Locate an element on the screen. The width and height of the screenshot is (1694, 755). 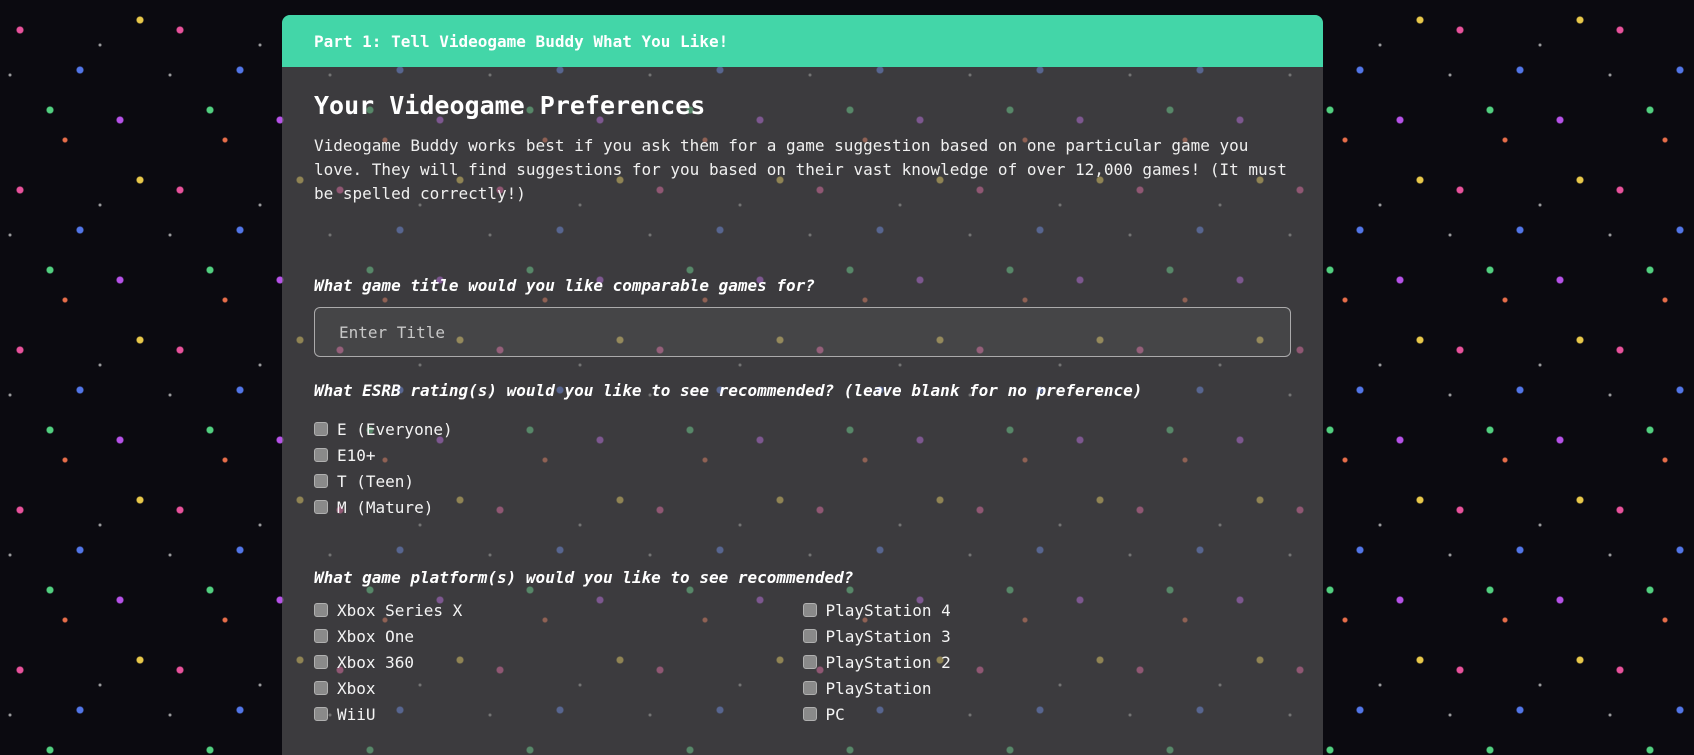
esrb-option-e10: E10+ is located at coordinates (802, 455).